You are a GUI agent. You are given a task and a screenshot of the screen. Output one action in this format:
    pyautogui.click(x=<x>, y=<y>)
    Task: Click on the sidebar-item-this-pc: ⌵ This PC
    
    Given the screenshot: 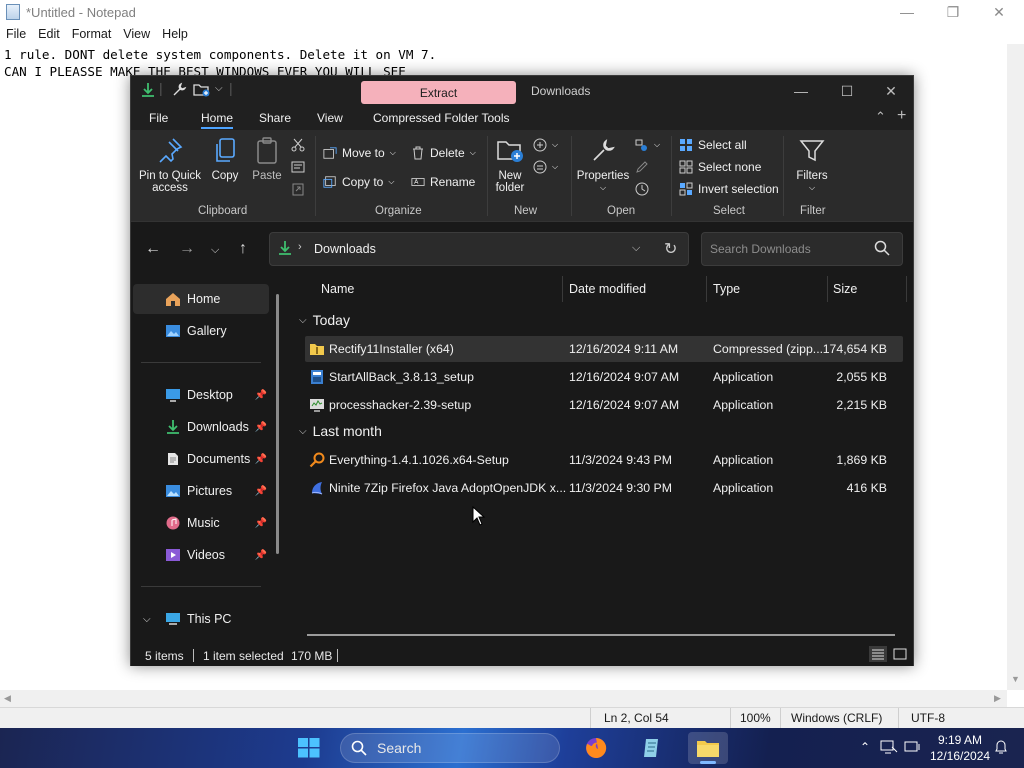 What is the action you would take?
    pyautogui.click(x=201, y=619)
    